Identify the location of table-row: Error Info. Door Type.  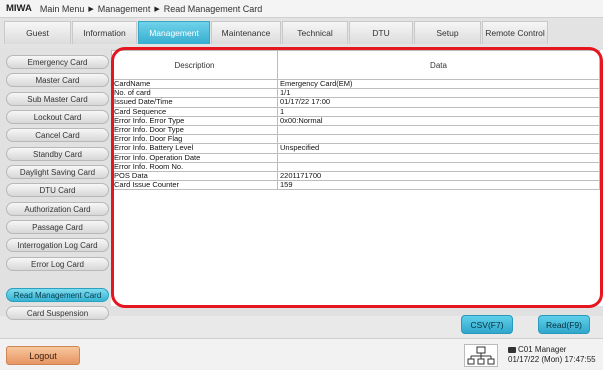
(355, 130).